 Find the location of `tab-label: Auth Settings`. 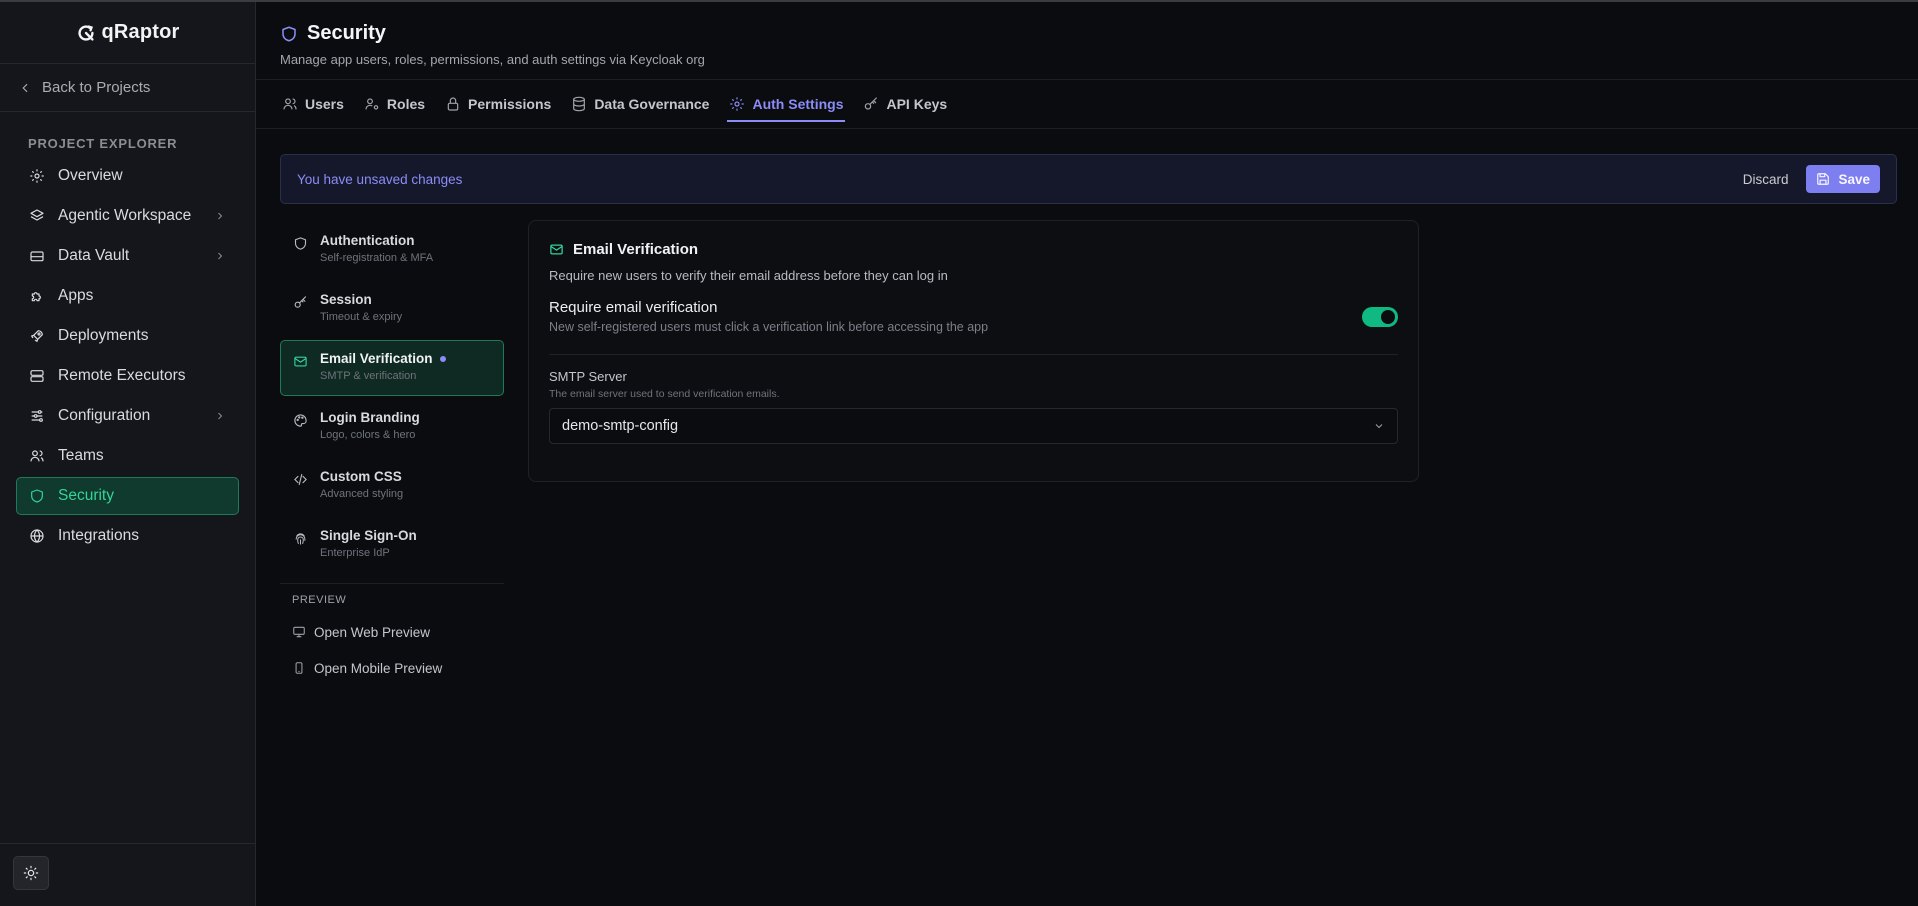

tab-label: Auth Settings is located at coordinates (798, 104).